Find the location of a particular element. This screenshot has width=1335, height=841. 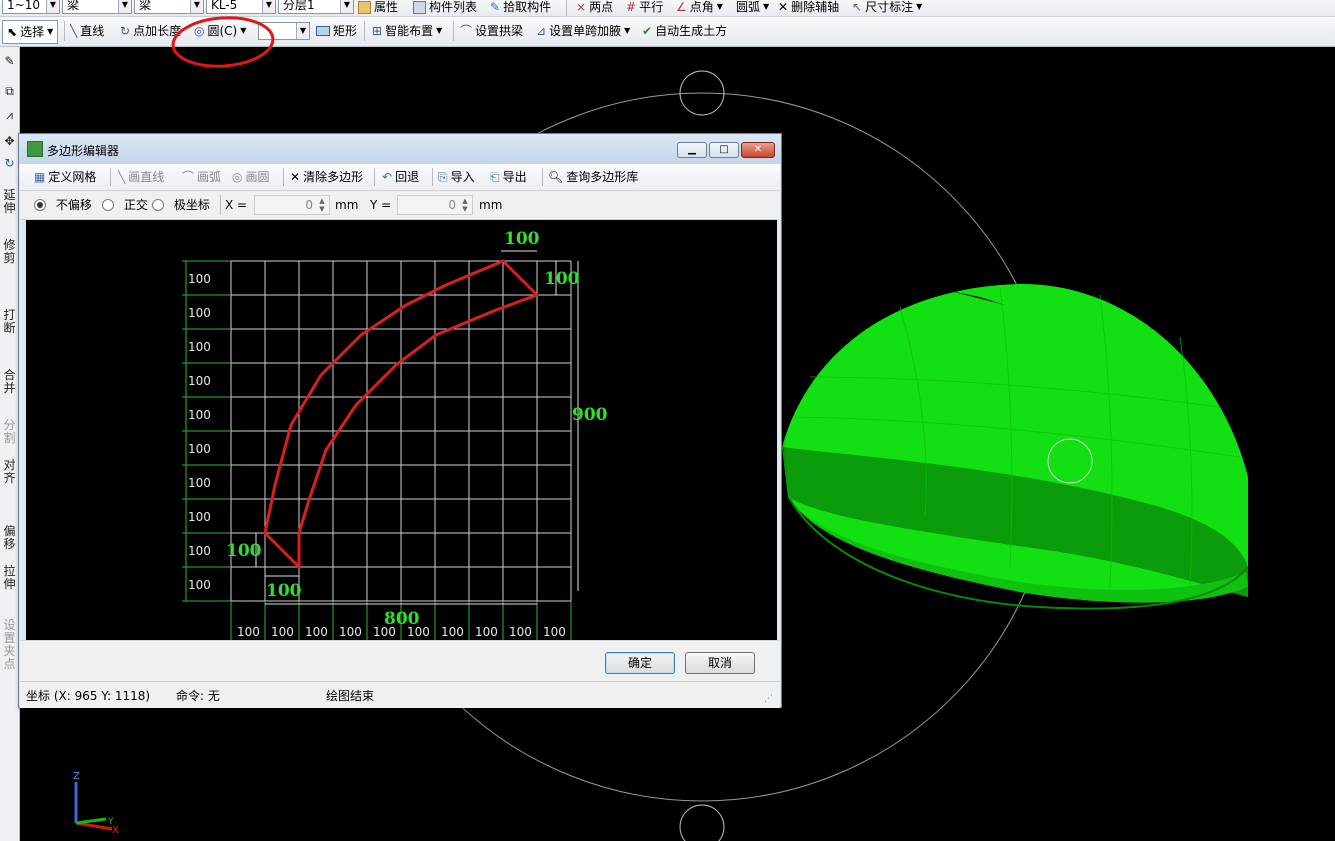

left-tool-7: 拉伸 is located at coordinates (9, 578).